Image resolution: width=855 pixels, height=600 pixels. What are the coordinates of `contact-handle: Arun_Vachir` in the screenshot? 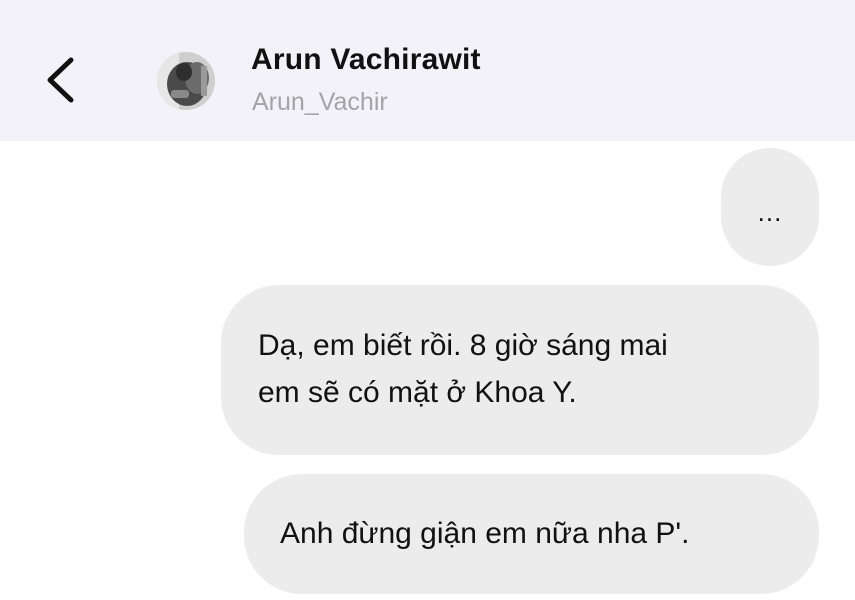 It's located at (320, 102).